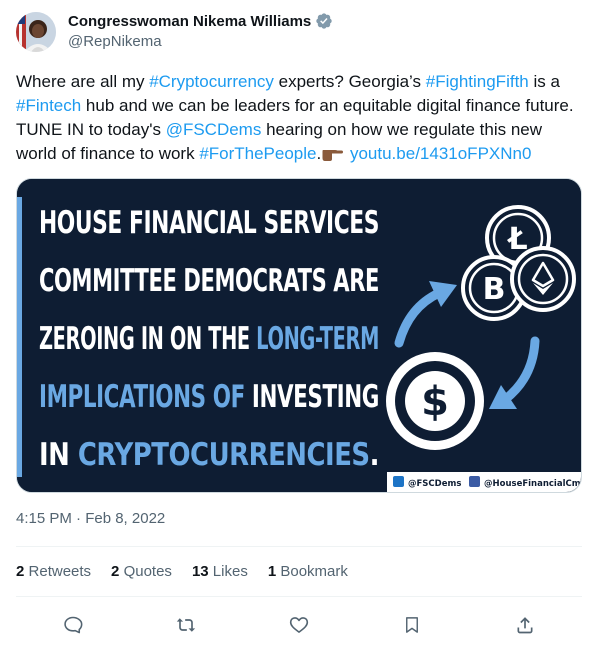 This screenshot has height=647, width=598. I want to click on headline-segment: IMPLICATIONS OF, so click(145, 397).